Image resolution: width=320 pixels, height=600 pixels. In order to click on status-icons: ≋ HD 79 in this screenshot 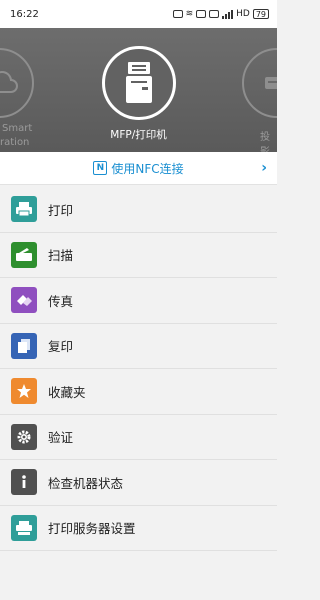, I will do `click(220, 14)`.